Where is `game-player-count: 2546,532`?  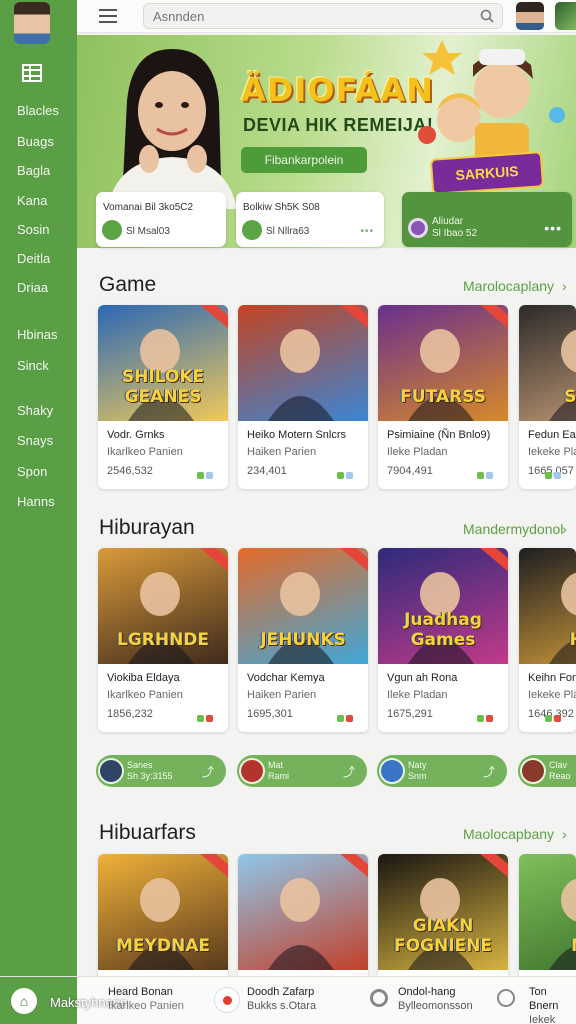
game-player-count: 2546,532 is located at coordinates (130, 471).